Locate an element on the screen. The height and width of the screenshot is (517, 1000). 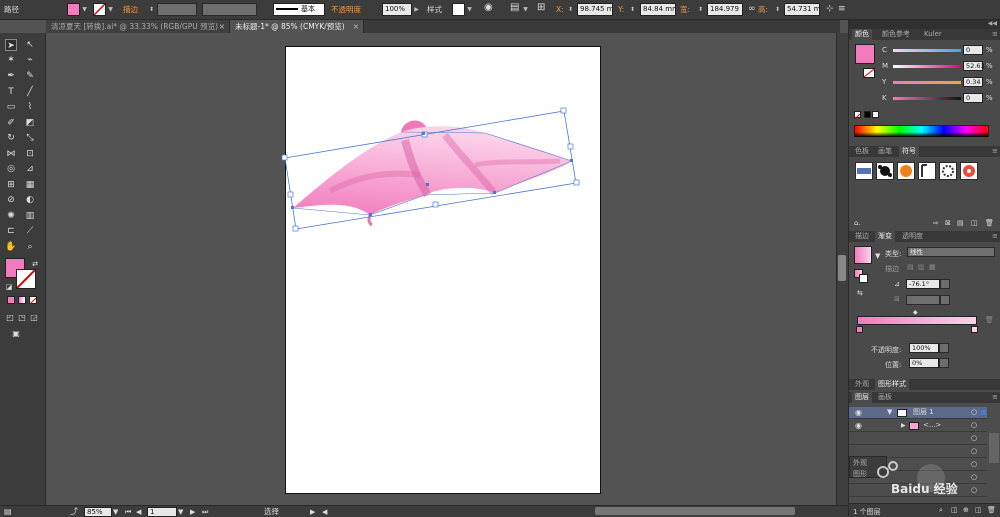
scroll-left-icon: ◀ is located at coordinates (324, 512).